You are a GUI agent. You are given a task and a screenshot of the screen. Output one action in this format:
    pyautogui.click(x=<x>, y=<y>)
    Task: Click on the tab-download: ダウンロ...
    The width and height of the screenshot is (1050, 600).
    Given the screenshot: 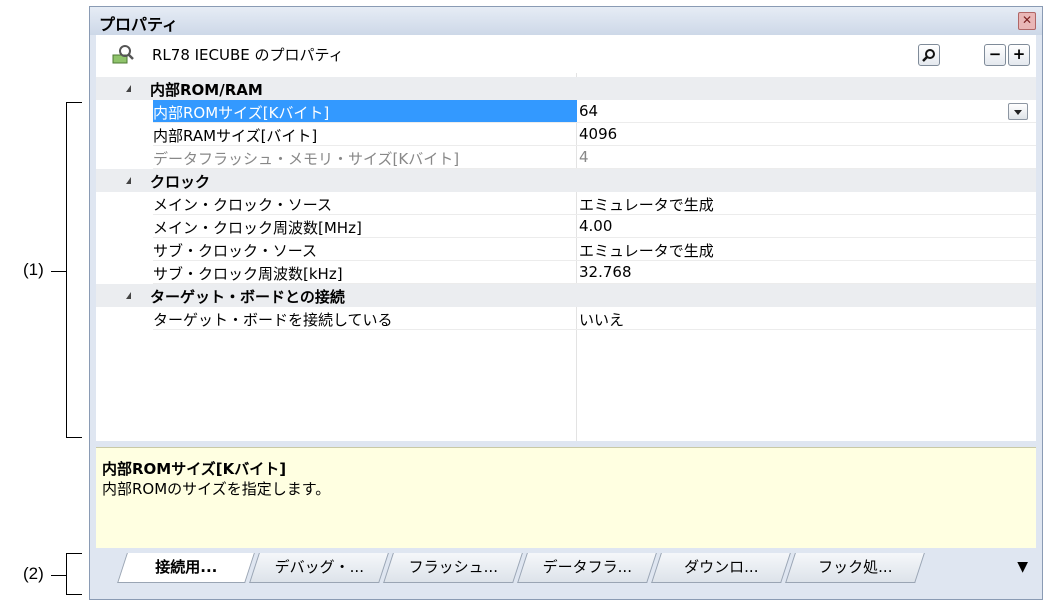 What is the action you would take?
    pyautogui.click(x=721, y=568)
    